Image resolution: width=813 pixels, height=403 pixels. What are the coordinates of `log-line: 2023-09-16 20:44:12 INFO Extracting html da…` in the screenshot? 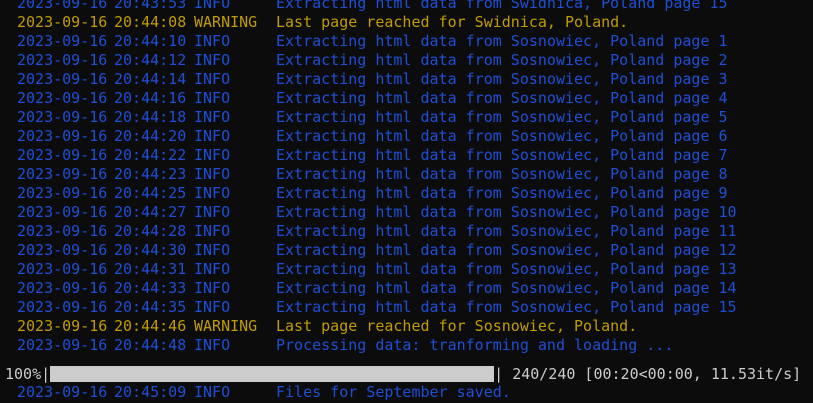 It's located at (377, 60).